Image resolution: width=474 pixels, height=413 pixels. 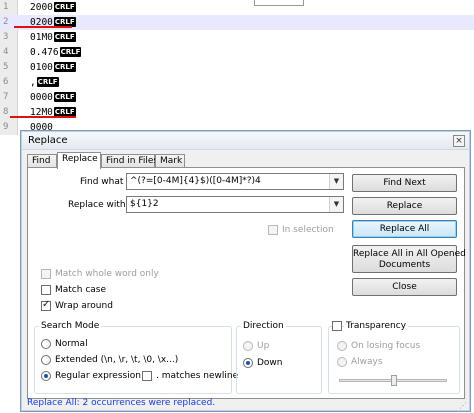 I want to click on line-number: 3, so click(x=6, y=37).